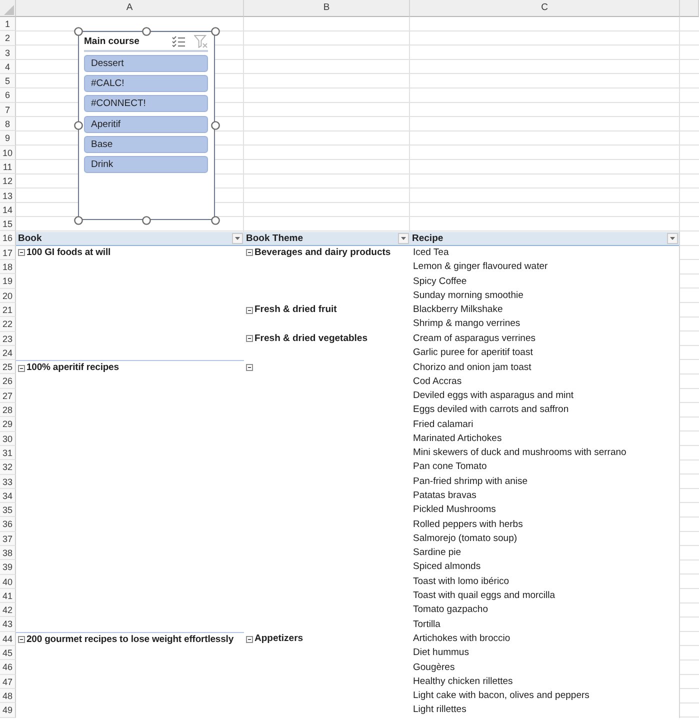  What do you see at coordinates (689, 8) in the screenshot?
I see `column-header` at bounding box center [689, 8].